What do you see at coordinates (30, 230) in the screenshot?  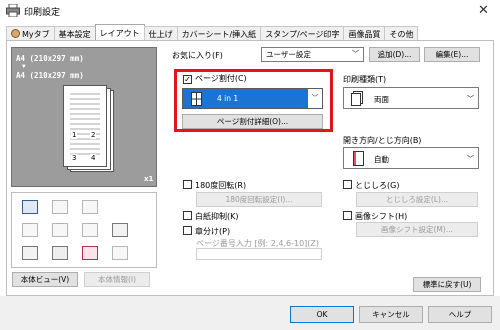 I see `sorter-icon` at bounding box center [30, 230].